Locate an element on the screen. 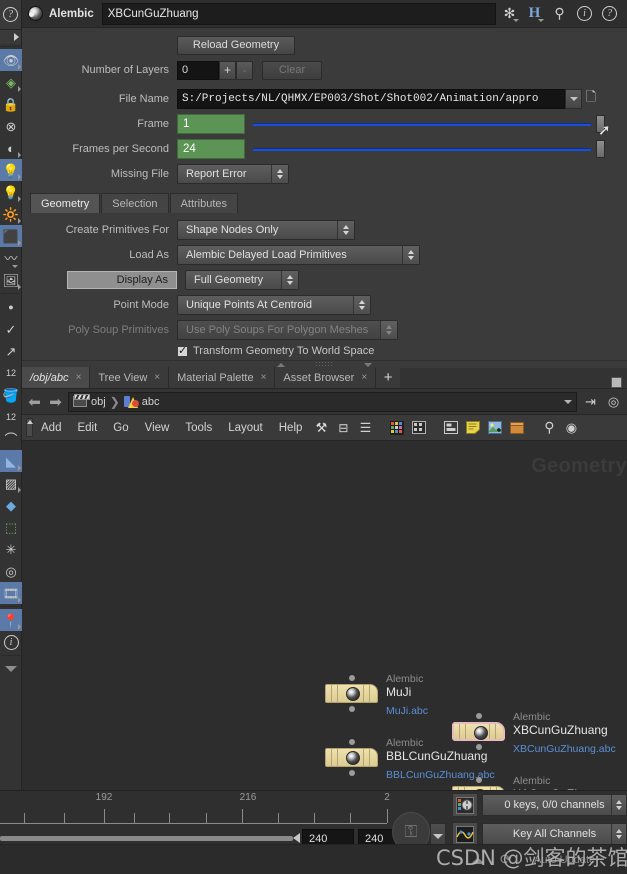 The image size is (627, 874). prim-numbers-button: 12 is located at coordinates (11, 417).